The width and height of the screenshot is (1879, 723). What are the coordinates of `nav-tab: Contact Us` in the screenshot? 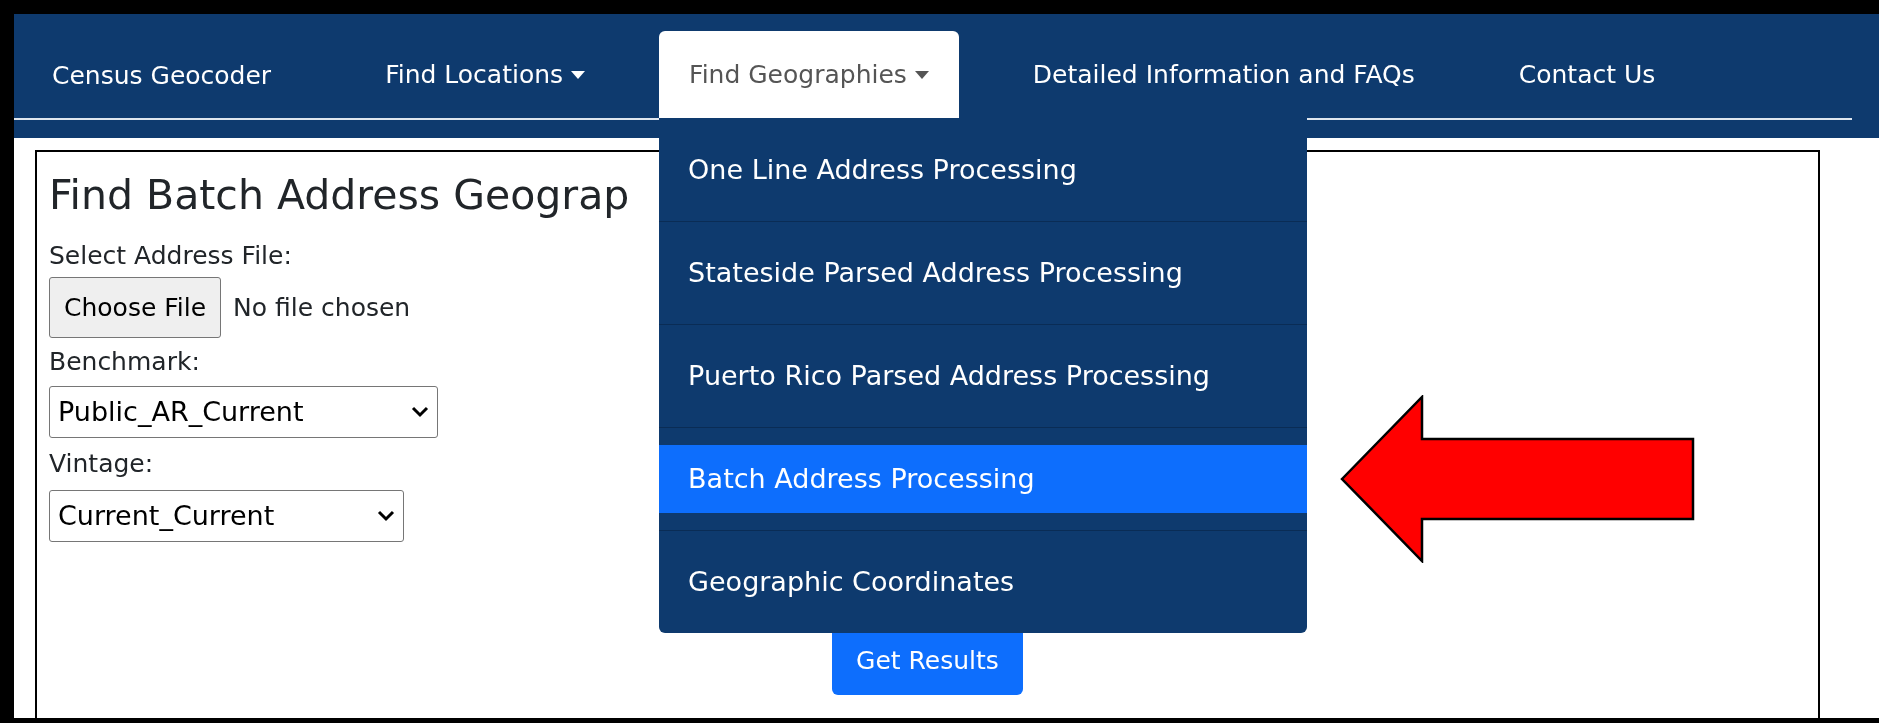 It's located at (1587, 74).